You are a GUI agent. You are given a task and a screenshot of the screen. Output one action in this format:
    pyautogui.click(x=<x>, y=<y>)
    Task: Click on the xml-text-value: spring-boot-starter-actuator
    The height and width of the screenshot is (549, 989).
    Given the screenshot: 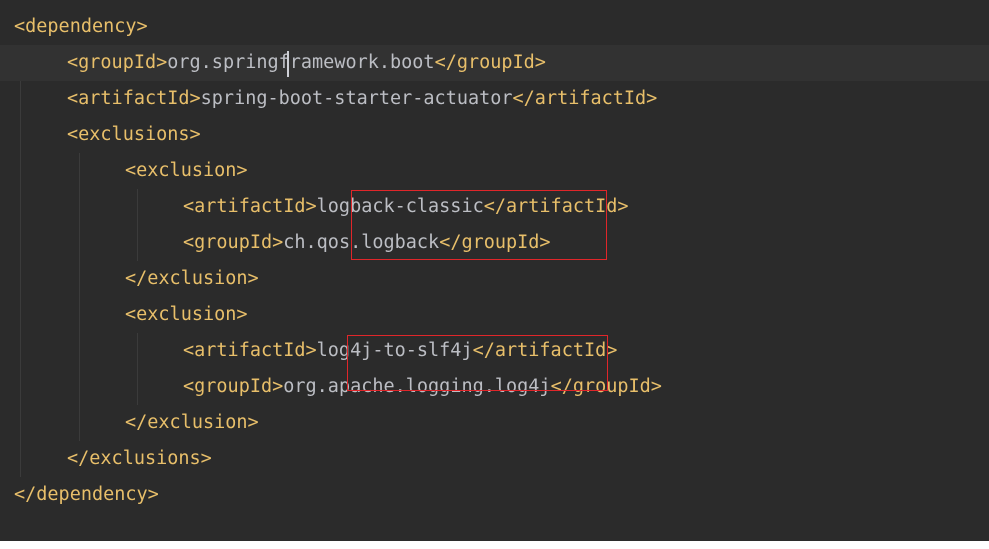 What is the action you would take?
    pyautogui.click(x=356, y=98)
    